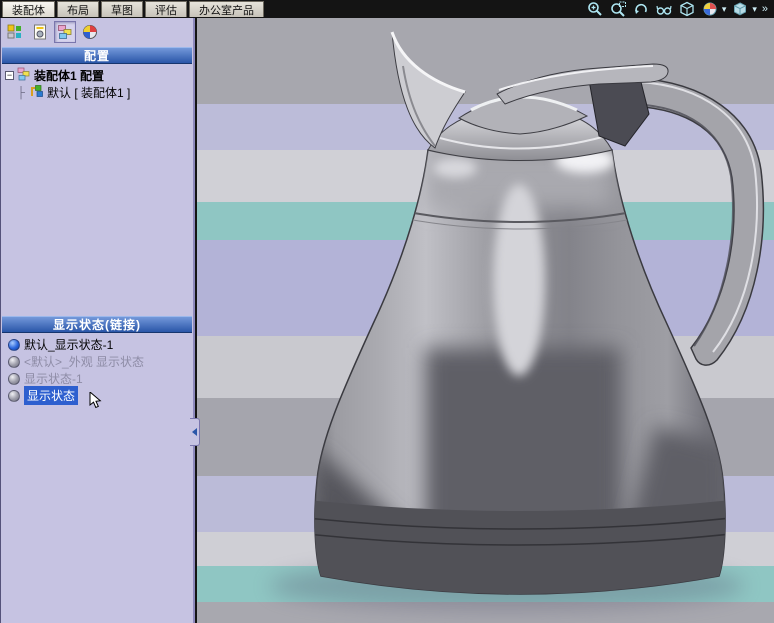 This screenshot has height=623, width=774. I want to click on display-states-header-label: 显示状态(链接), so click(97, 325).